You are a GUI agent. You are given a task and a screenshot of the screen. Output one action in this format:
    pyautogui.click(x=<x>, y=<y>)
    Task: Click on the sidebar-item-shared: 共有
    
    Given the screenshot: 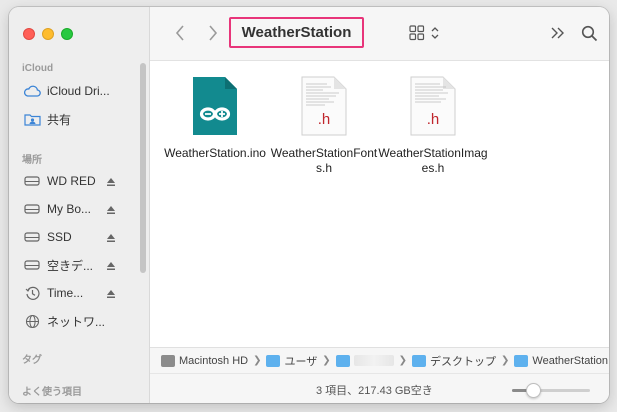 What is the action you would take?
    pyautogui.click(x=47, y=119)
    